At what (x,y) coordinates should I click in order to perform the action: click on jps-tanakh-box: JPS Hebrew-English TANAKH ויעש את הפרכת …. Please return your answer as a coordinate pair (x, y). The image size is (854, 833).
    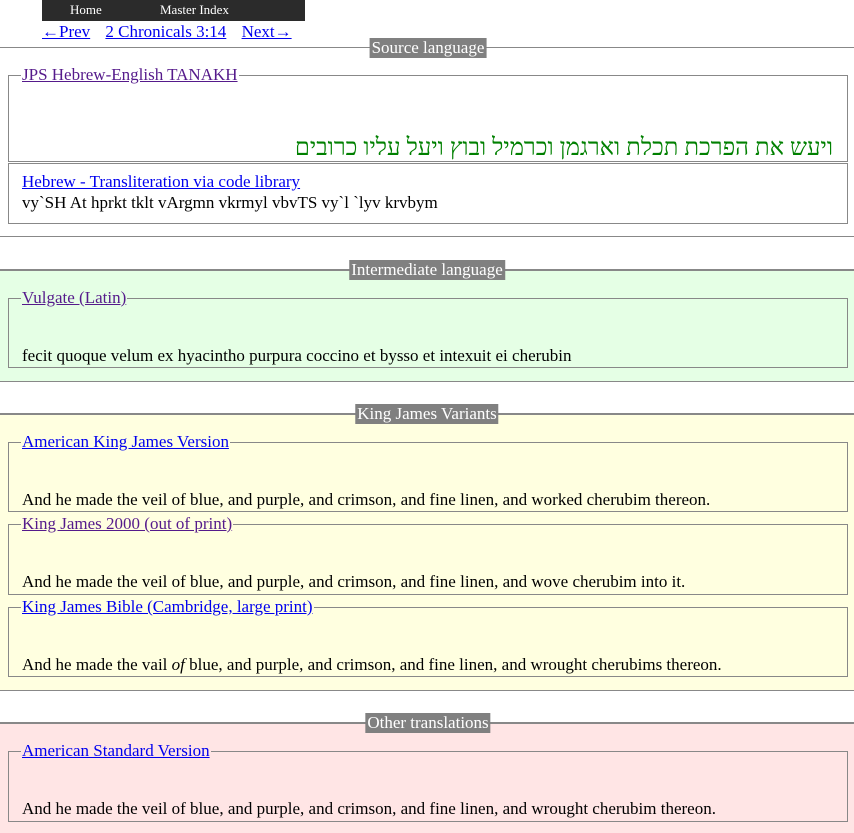
    Looking at the image, I should click on (428, 113).